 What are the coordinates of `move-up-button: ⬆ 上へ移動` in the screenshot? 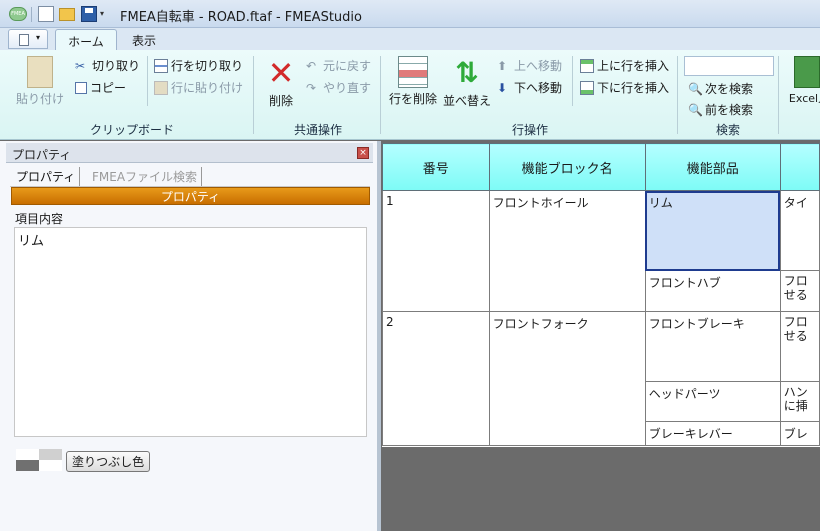 It's located at (529, 65).